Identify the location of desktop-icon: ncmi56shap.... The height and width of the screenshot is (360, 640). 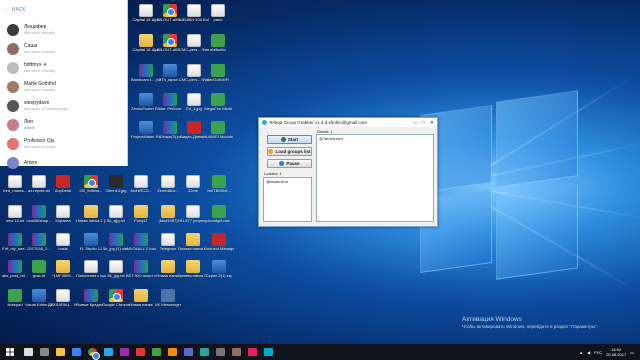
(39, 218).